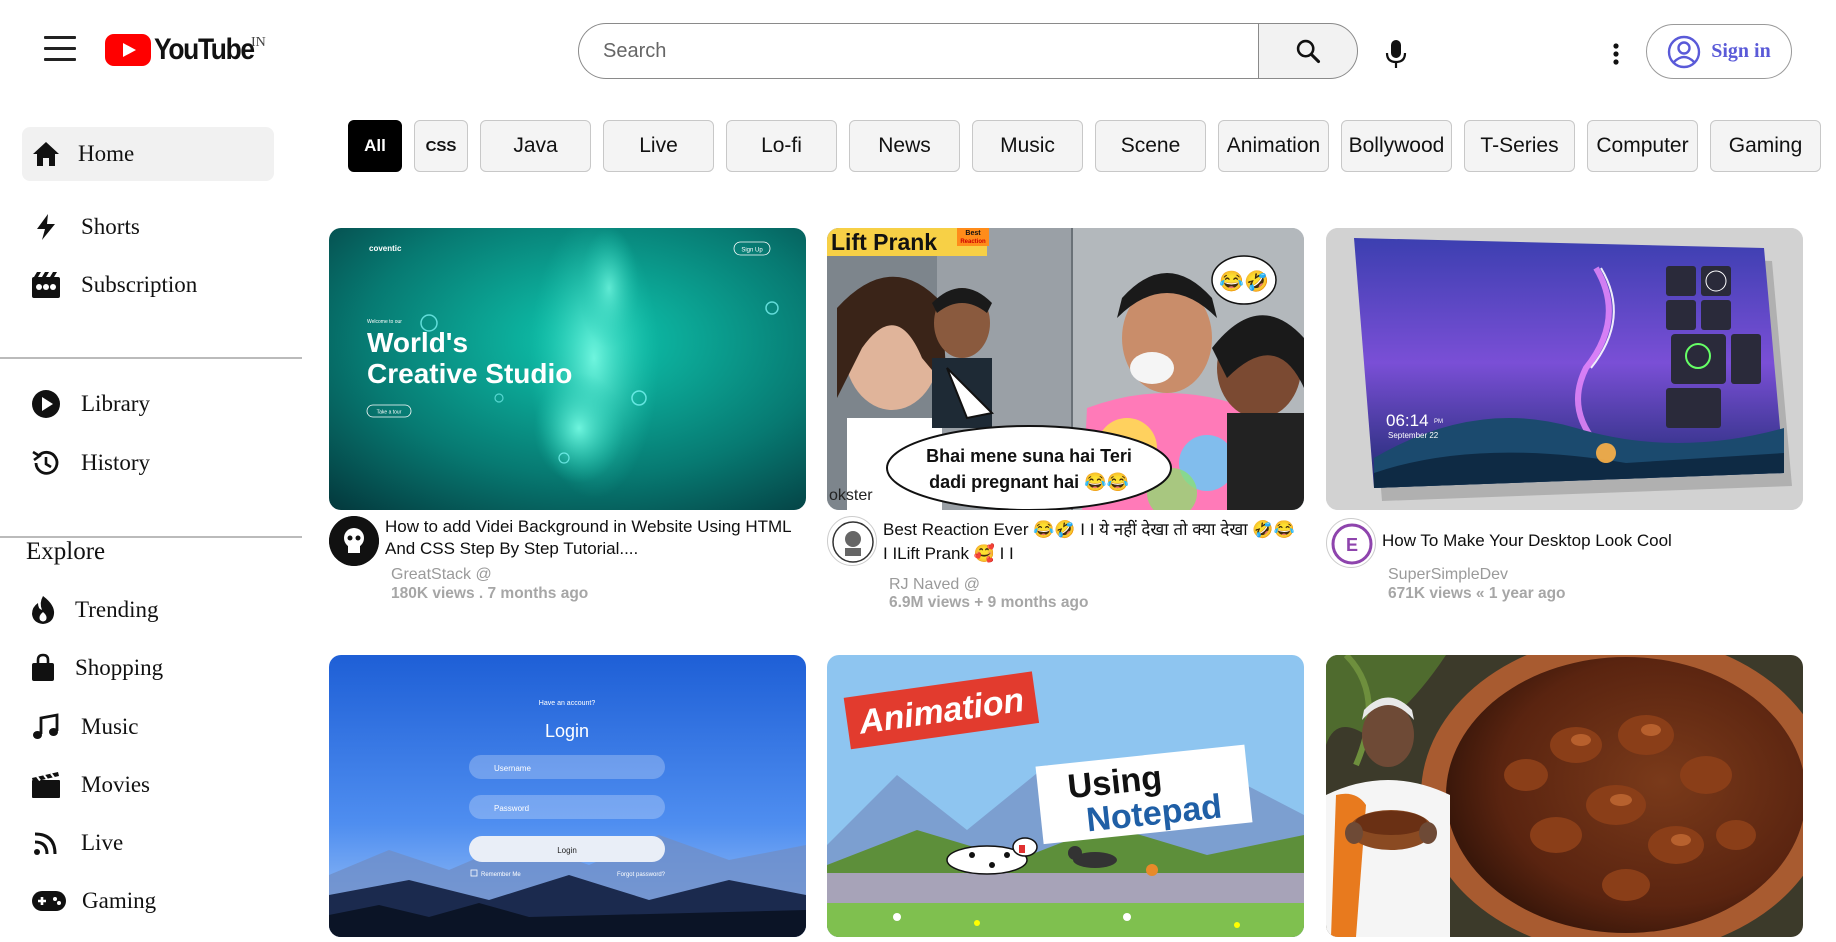 Image resolution: width=1836 pixels, height=942 pixels. Describe the element at coordinates (490, 593) in the screenshot. I see `video-meta: 180K views . 7 months ago` at that location.